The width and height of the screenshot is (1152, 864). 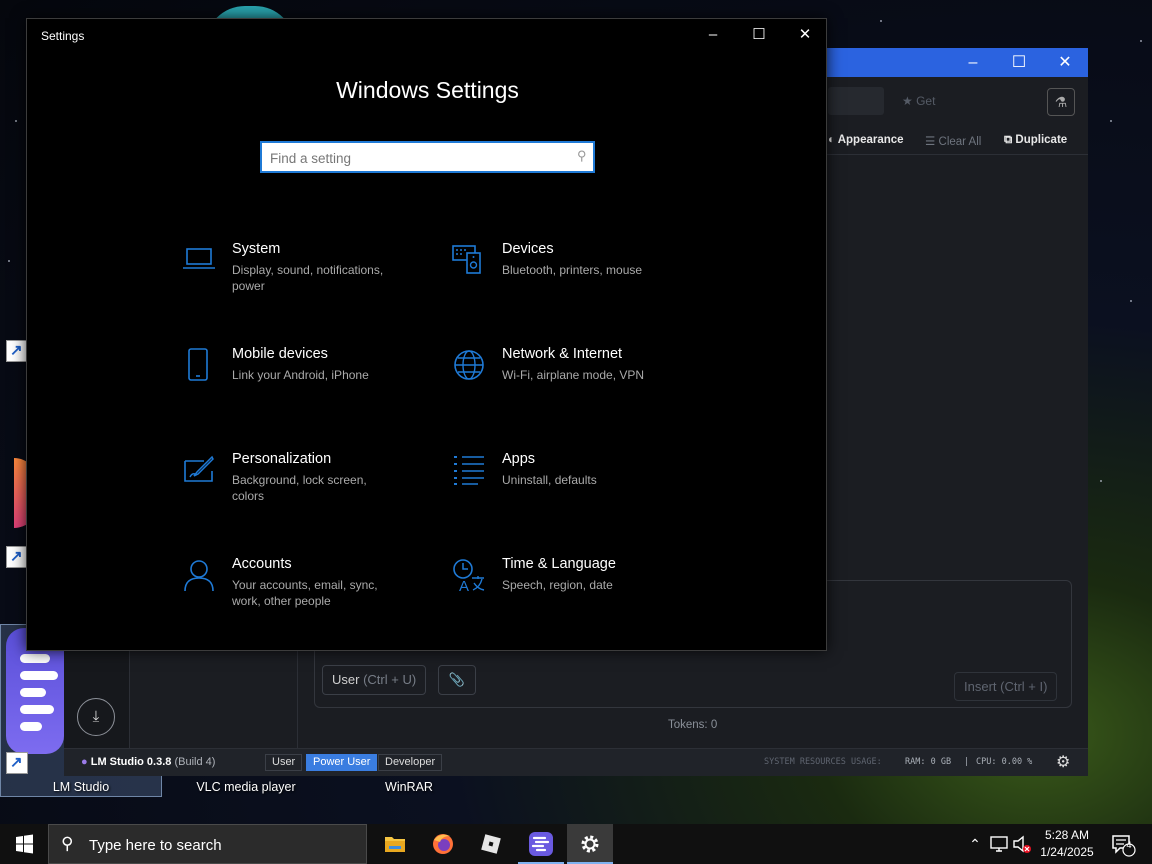 What do you see at coordinates (81, 787) in the screenshot?
I see `desktop-icon-label: LM Studio` at bounding box center [81, 787].